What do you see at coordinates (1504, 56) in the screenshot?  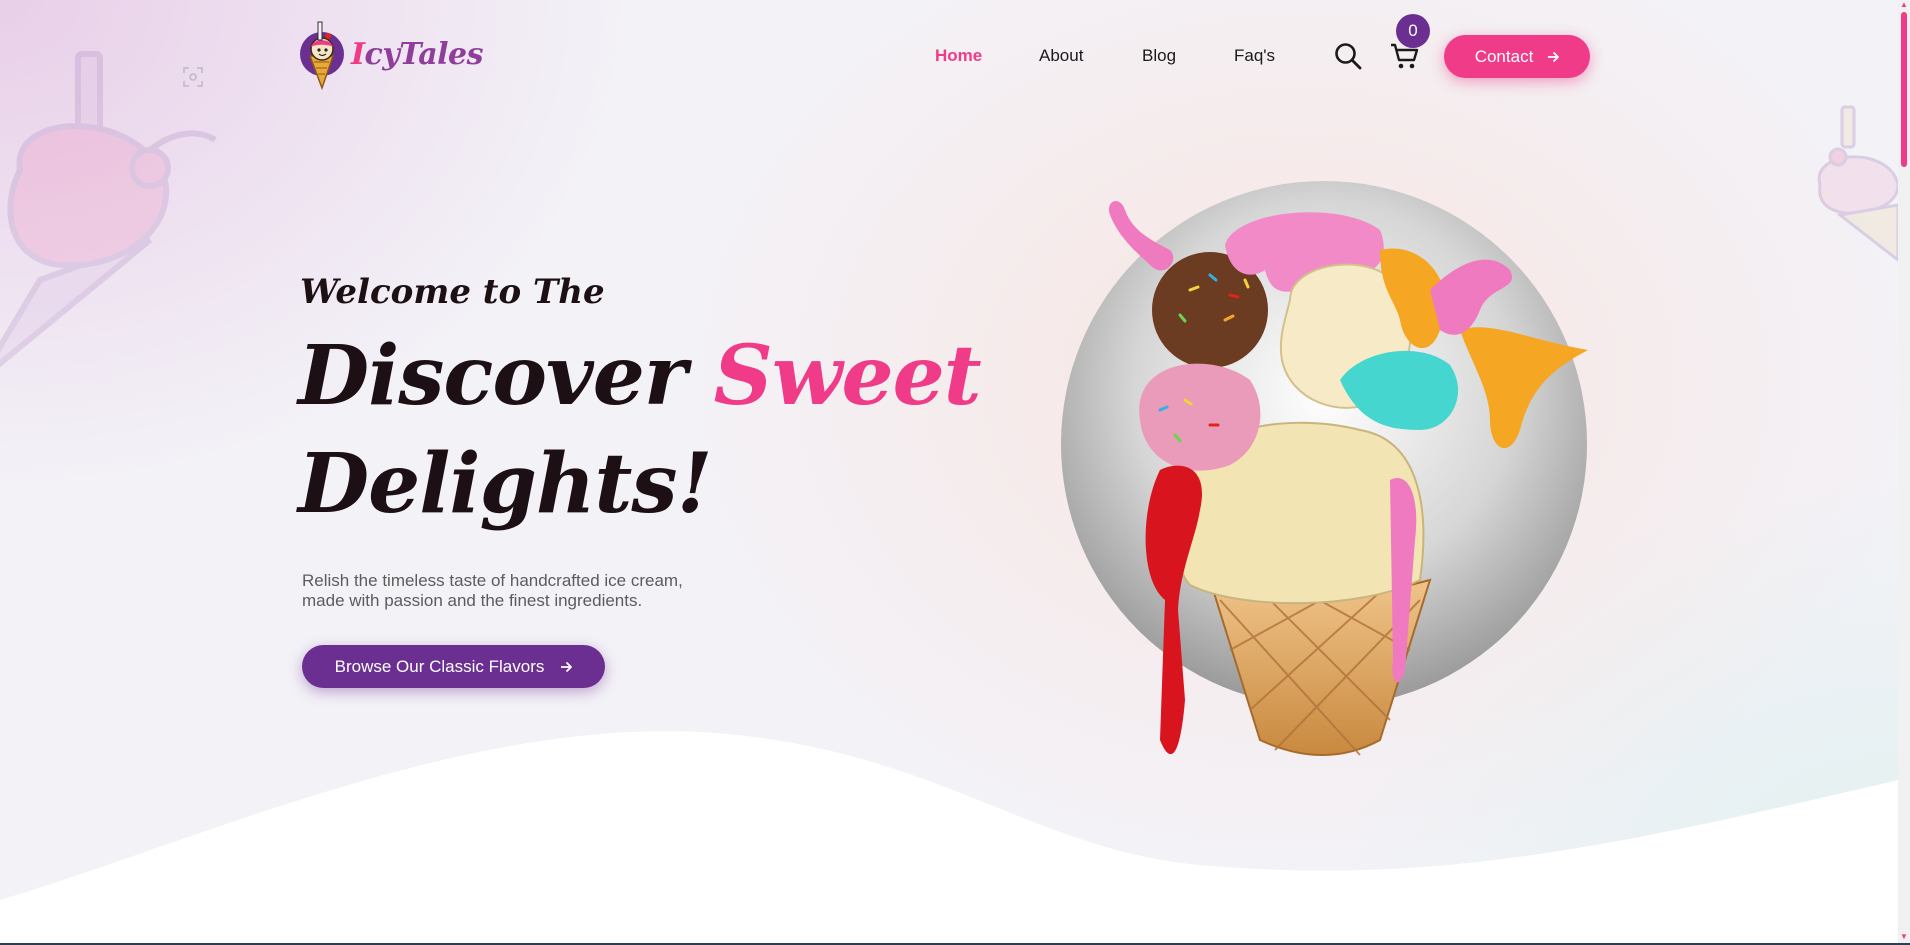 I see `contact-button-label: Contact` at bounding box center [1504, 56].